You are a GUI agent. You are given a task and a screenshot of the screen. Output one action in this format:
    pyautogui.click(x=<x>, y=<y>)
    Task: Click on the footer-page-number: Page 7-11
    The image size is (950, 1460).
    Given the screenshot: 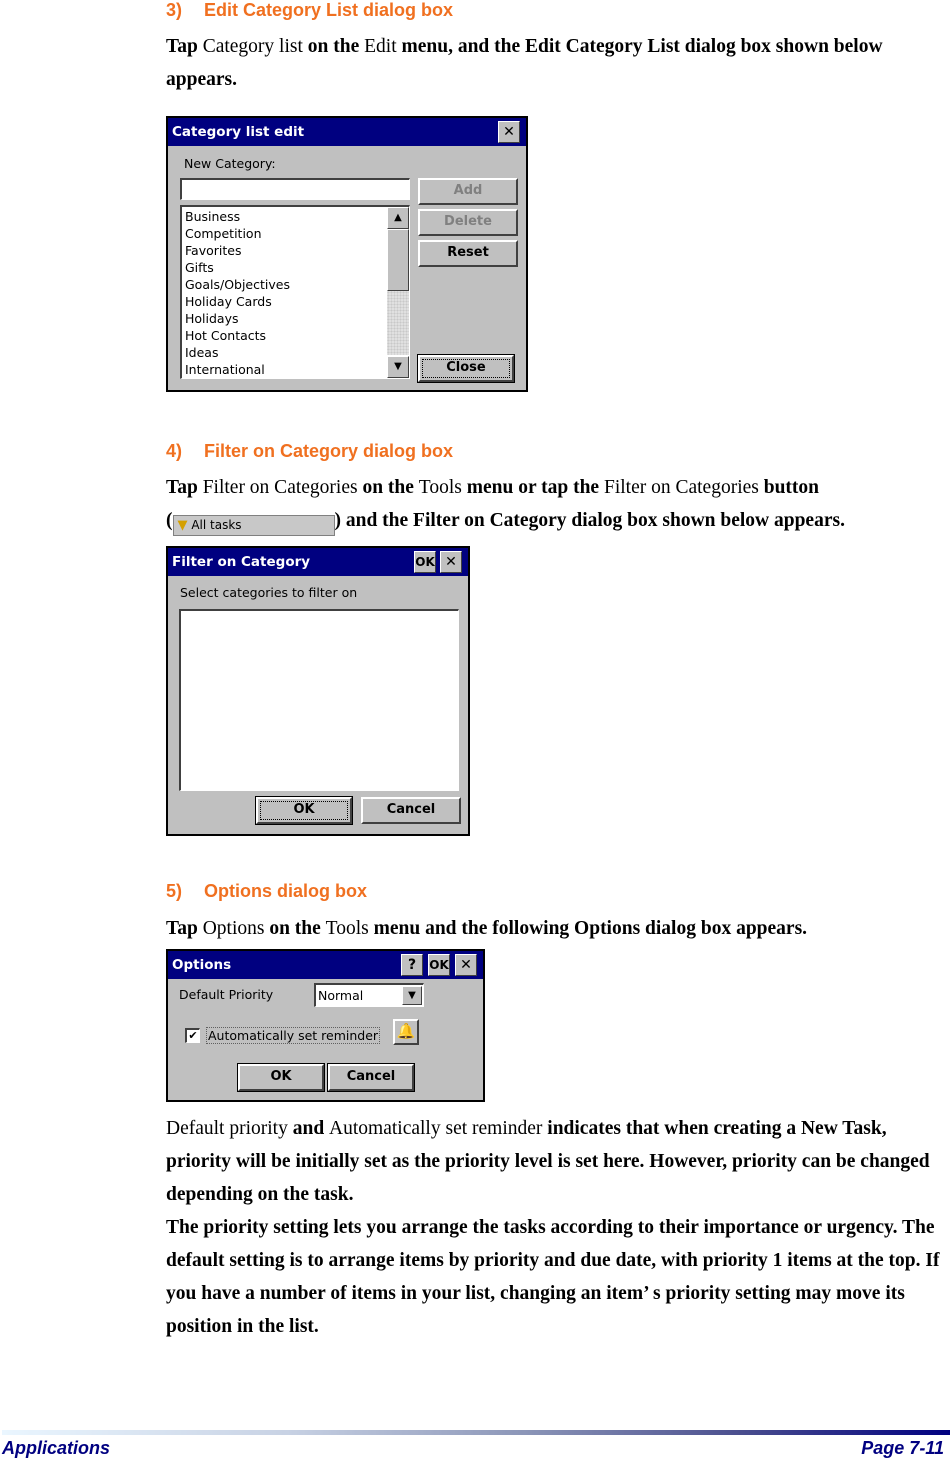 What is the action you would take?
    pyautogui.click(x=902, y=1448)
    